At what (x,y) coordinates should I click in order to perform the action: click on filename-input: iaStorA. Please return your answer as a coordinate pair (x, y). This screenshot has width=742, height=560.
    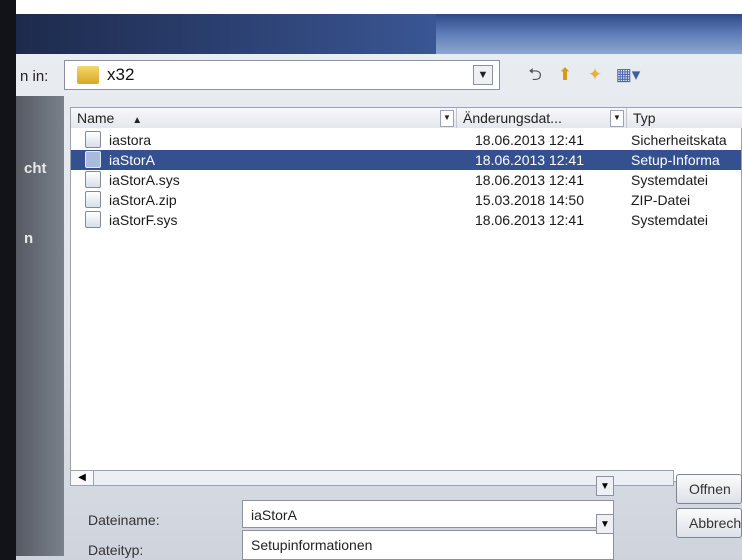
    Looking at the image, I should click on (428, 514).